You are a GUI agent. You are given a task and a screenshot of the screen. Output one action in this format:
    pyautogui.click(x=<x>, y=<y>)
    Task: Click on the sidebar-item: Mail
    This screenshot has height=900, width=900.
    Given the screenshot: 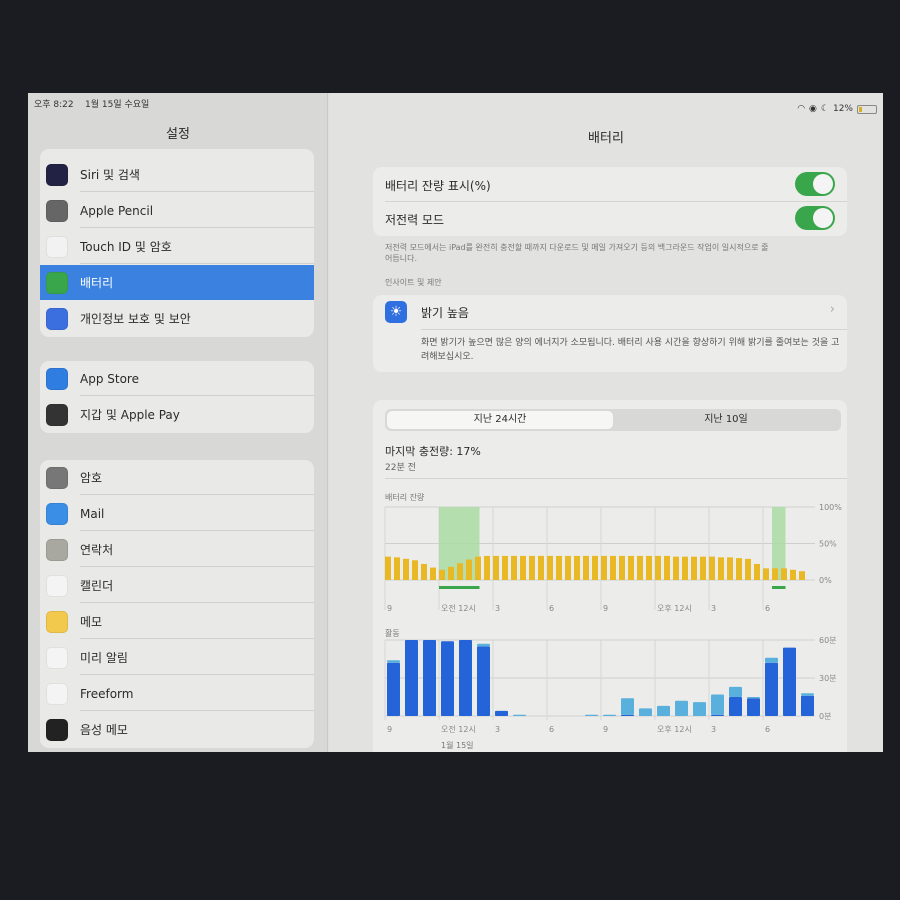 What is the action you would take?
    pyautogui.click(x=177, y=513)
    